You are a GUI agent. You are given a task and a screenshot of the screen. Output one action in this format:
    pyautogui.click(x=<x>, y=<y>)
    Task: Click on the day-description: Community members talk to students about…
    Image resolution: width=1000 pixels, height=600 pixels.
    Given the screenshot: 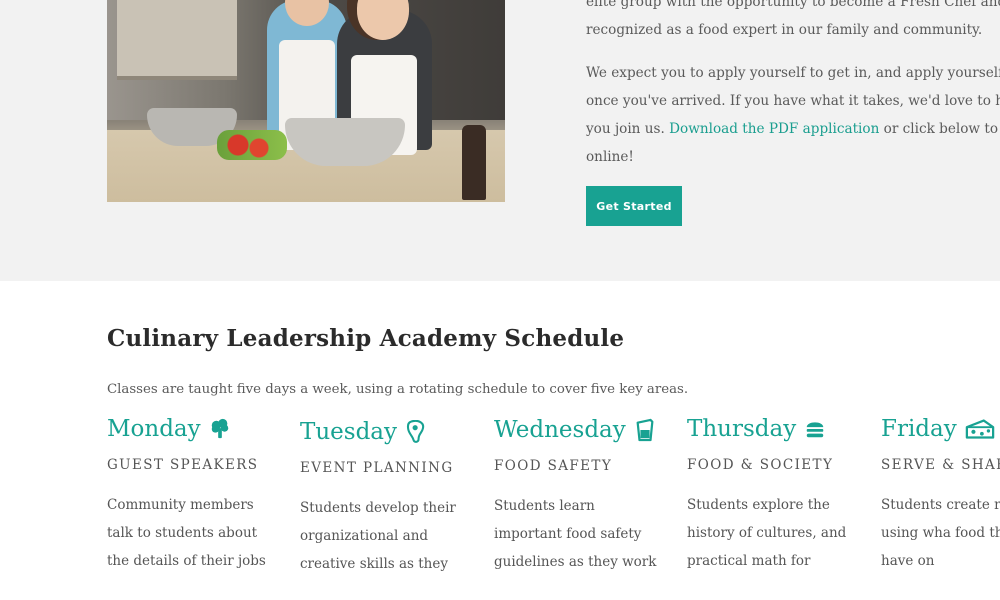 What is the action you would take?
    pyautogui.click(x=186, y=533)
    